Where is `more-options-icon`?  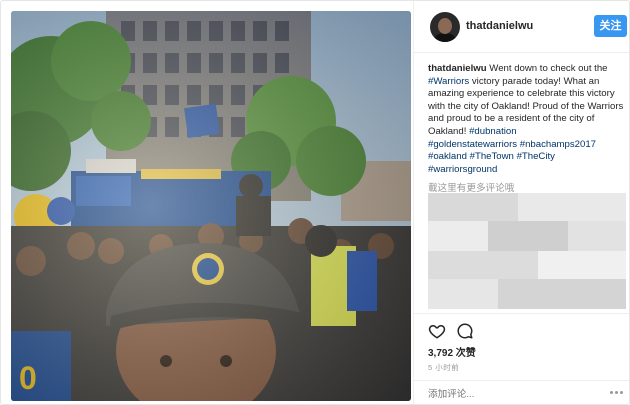
more-options-icon is located at coordinates (617, 393).